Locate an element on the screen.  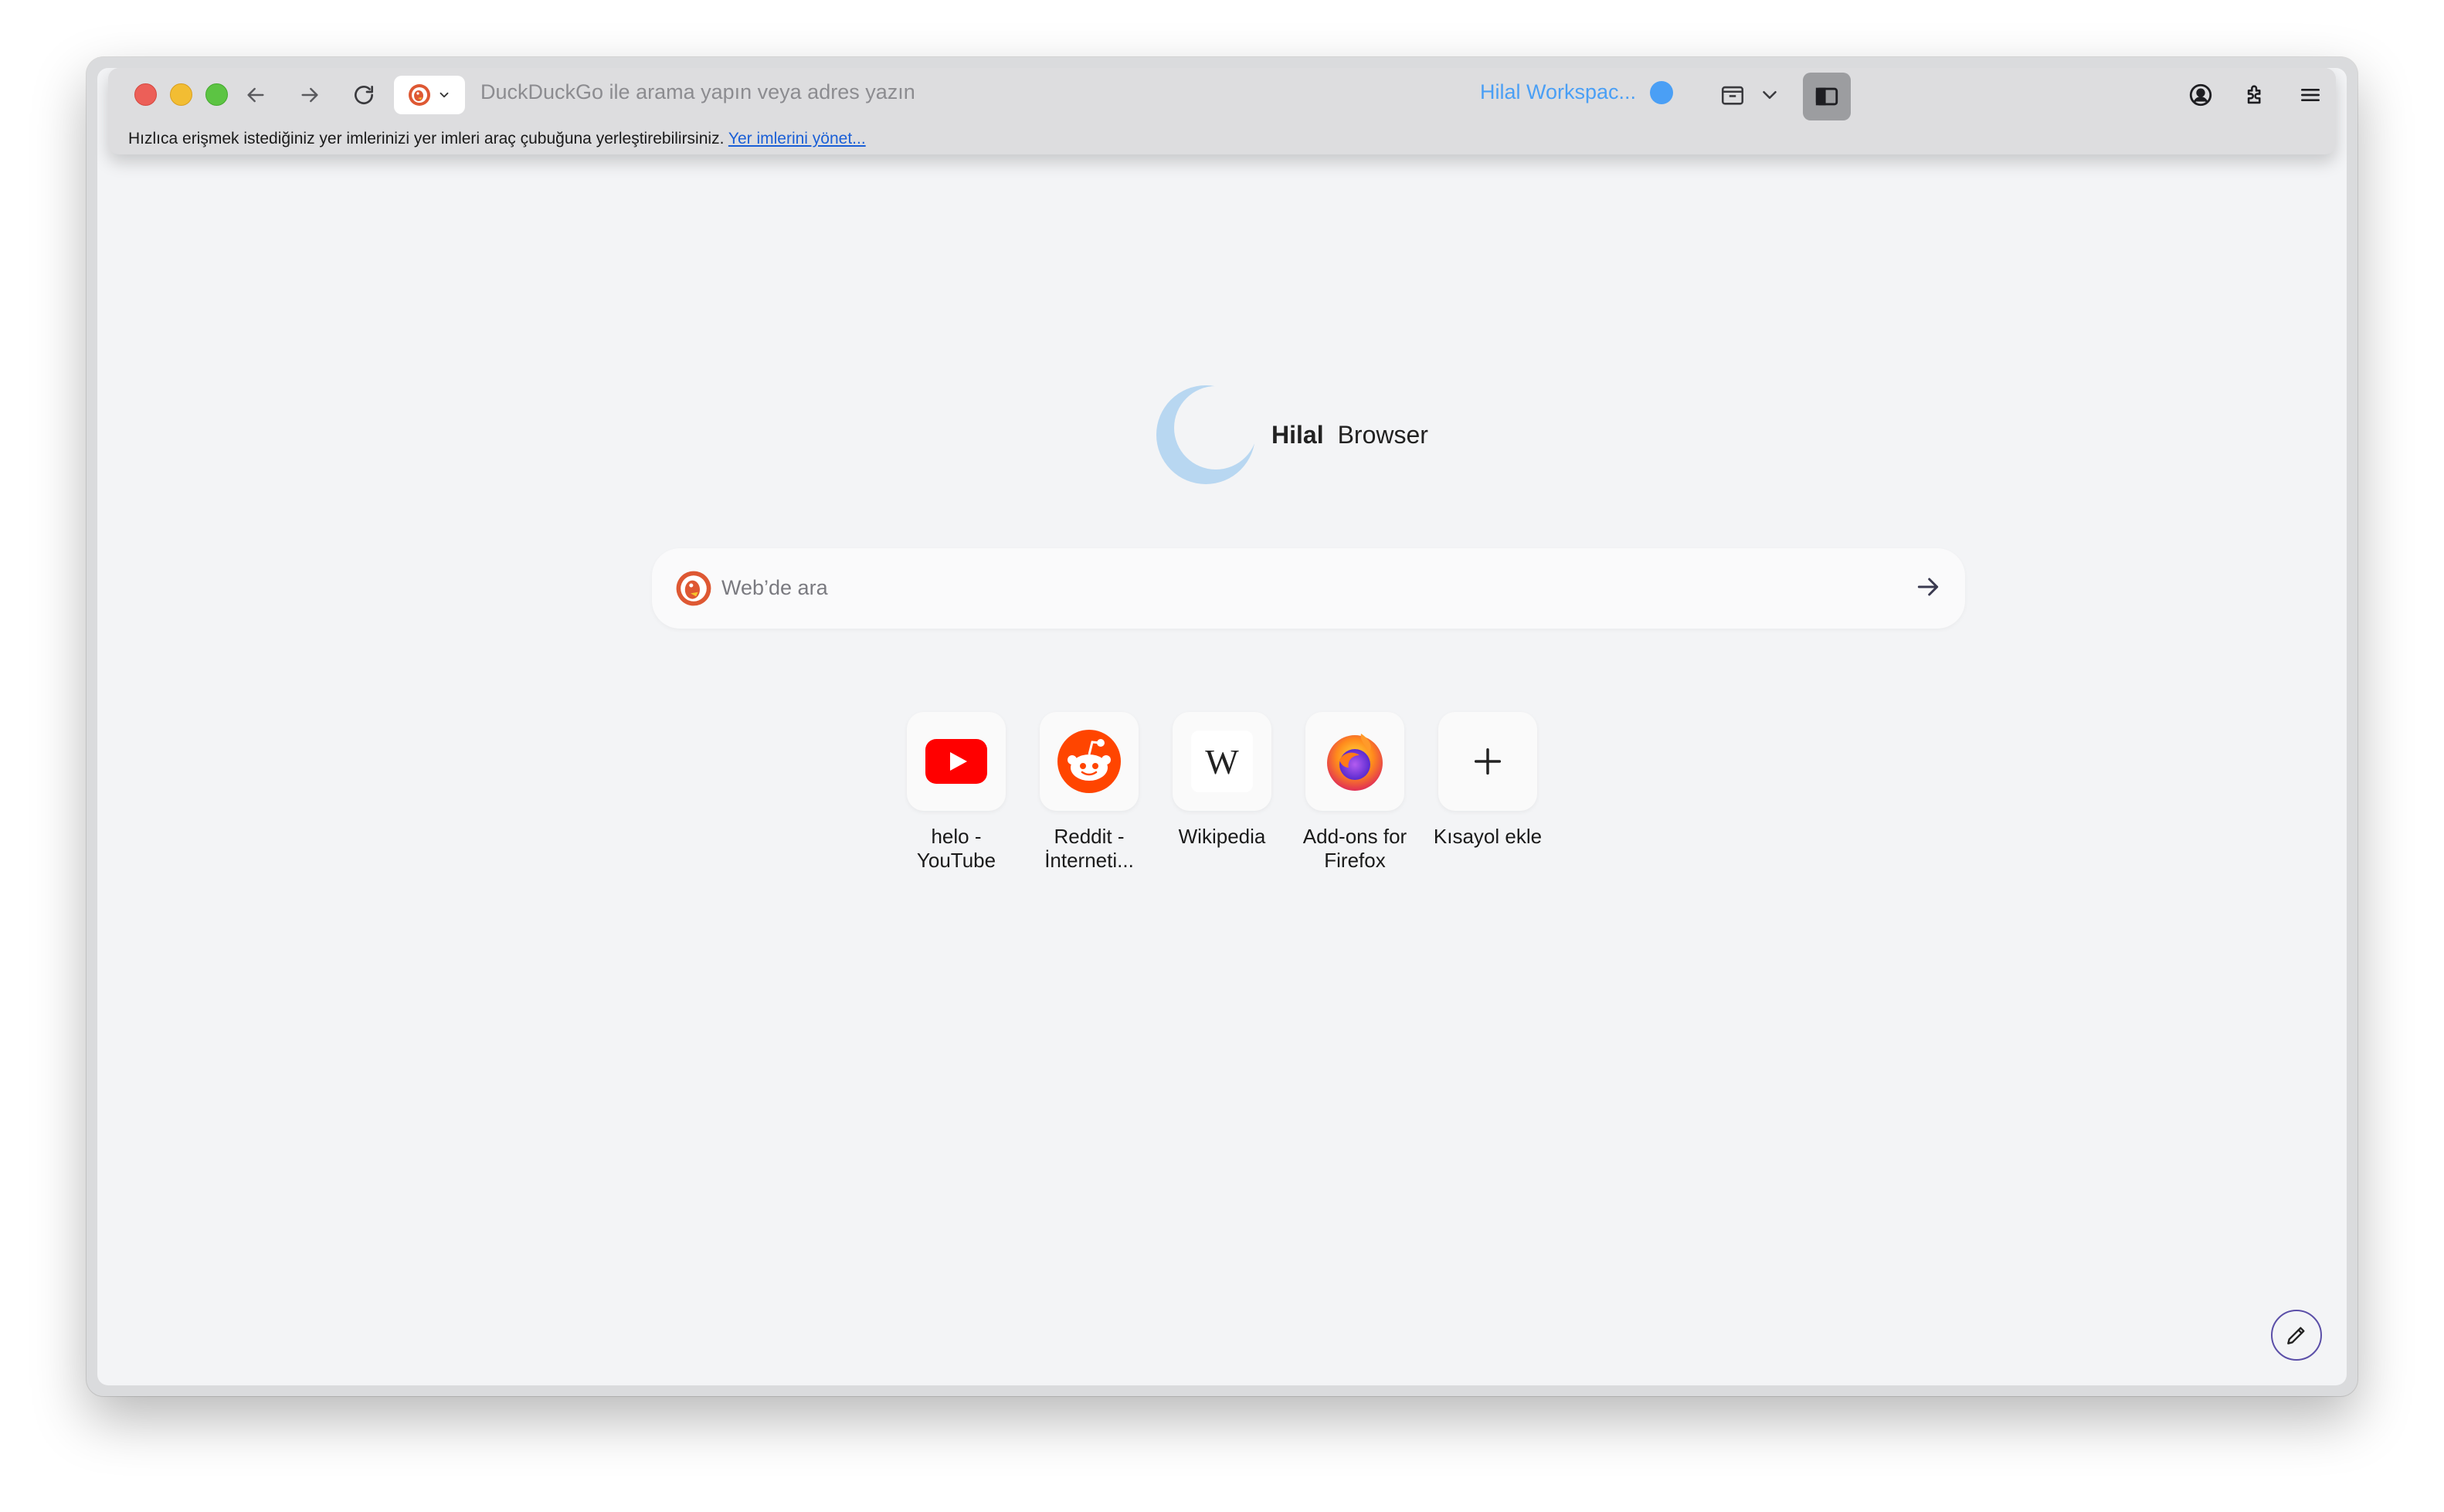
shortcut-label-line1: Kısayol ekle is located at coordinates (1488, 836).